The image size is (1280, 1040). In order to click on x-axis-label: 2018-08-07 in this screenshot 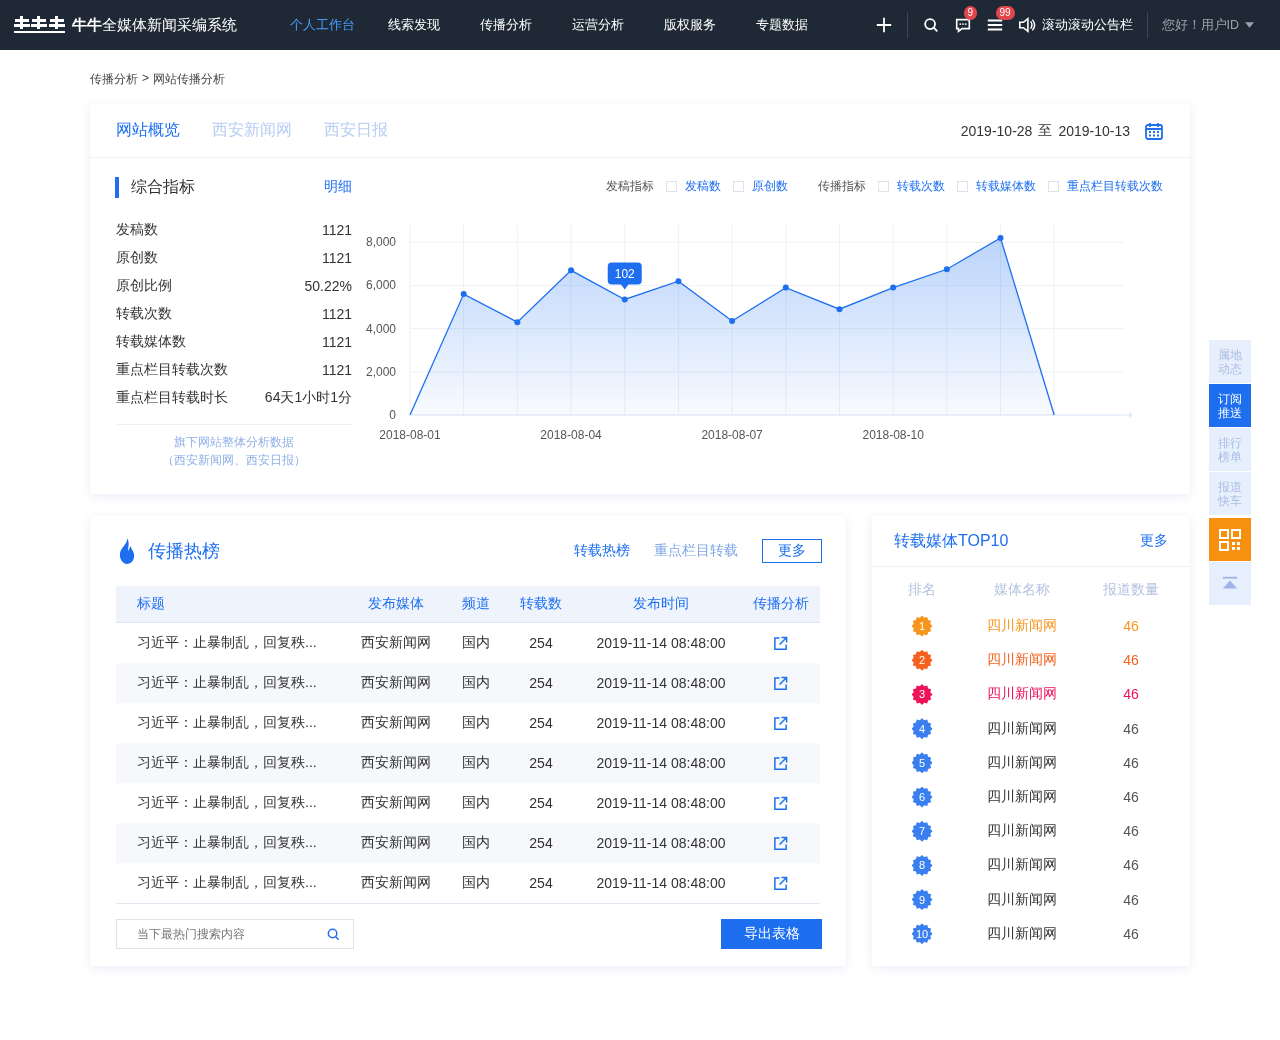, I will do `click(732, 435)`.